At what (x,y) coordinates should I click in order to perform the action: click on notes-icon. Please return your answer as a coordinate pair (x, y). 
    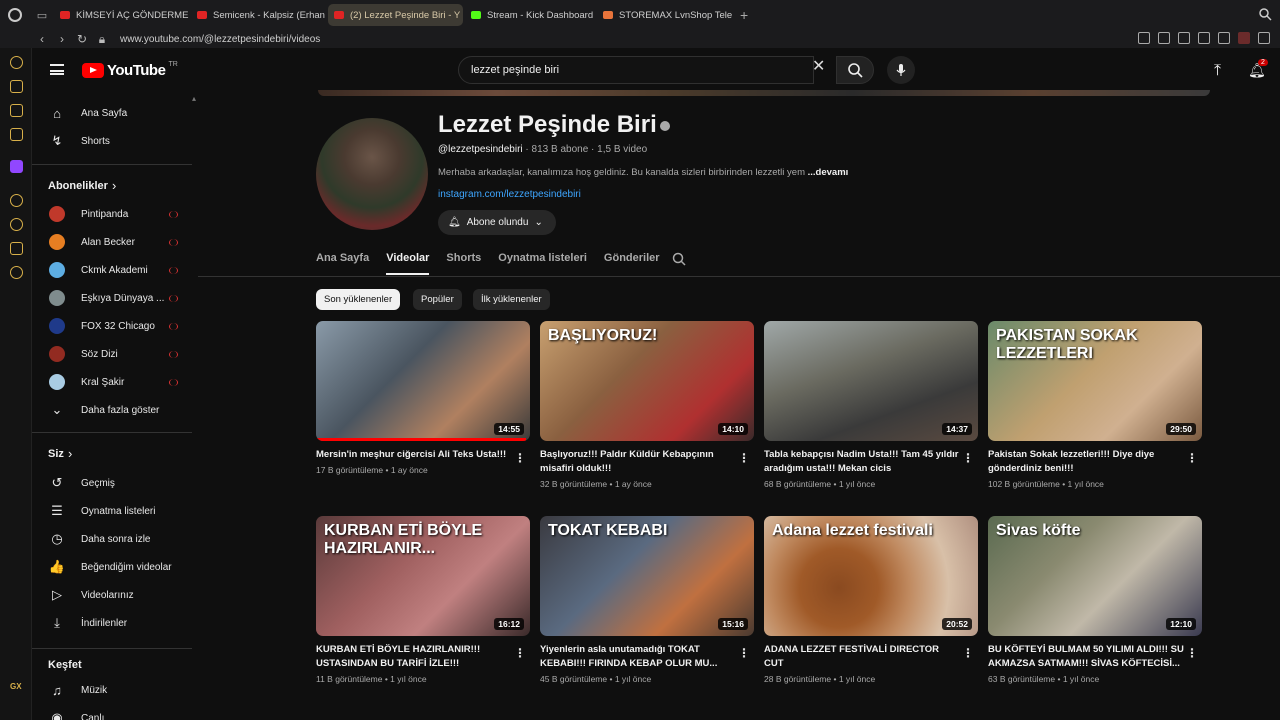
    Looking at the image, I should click on (16, 110).